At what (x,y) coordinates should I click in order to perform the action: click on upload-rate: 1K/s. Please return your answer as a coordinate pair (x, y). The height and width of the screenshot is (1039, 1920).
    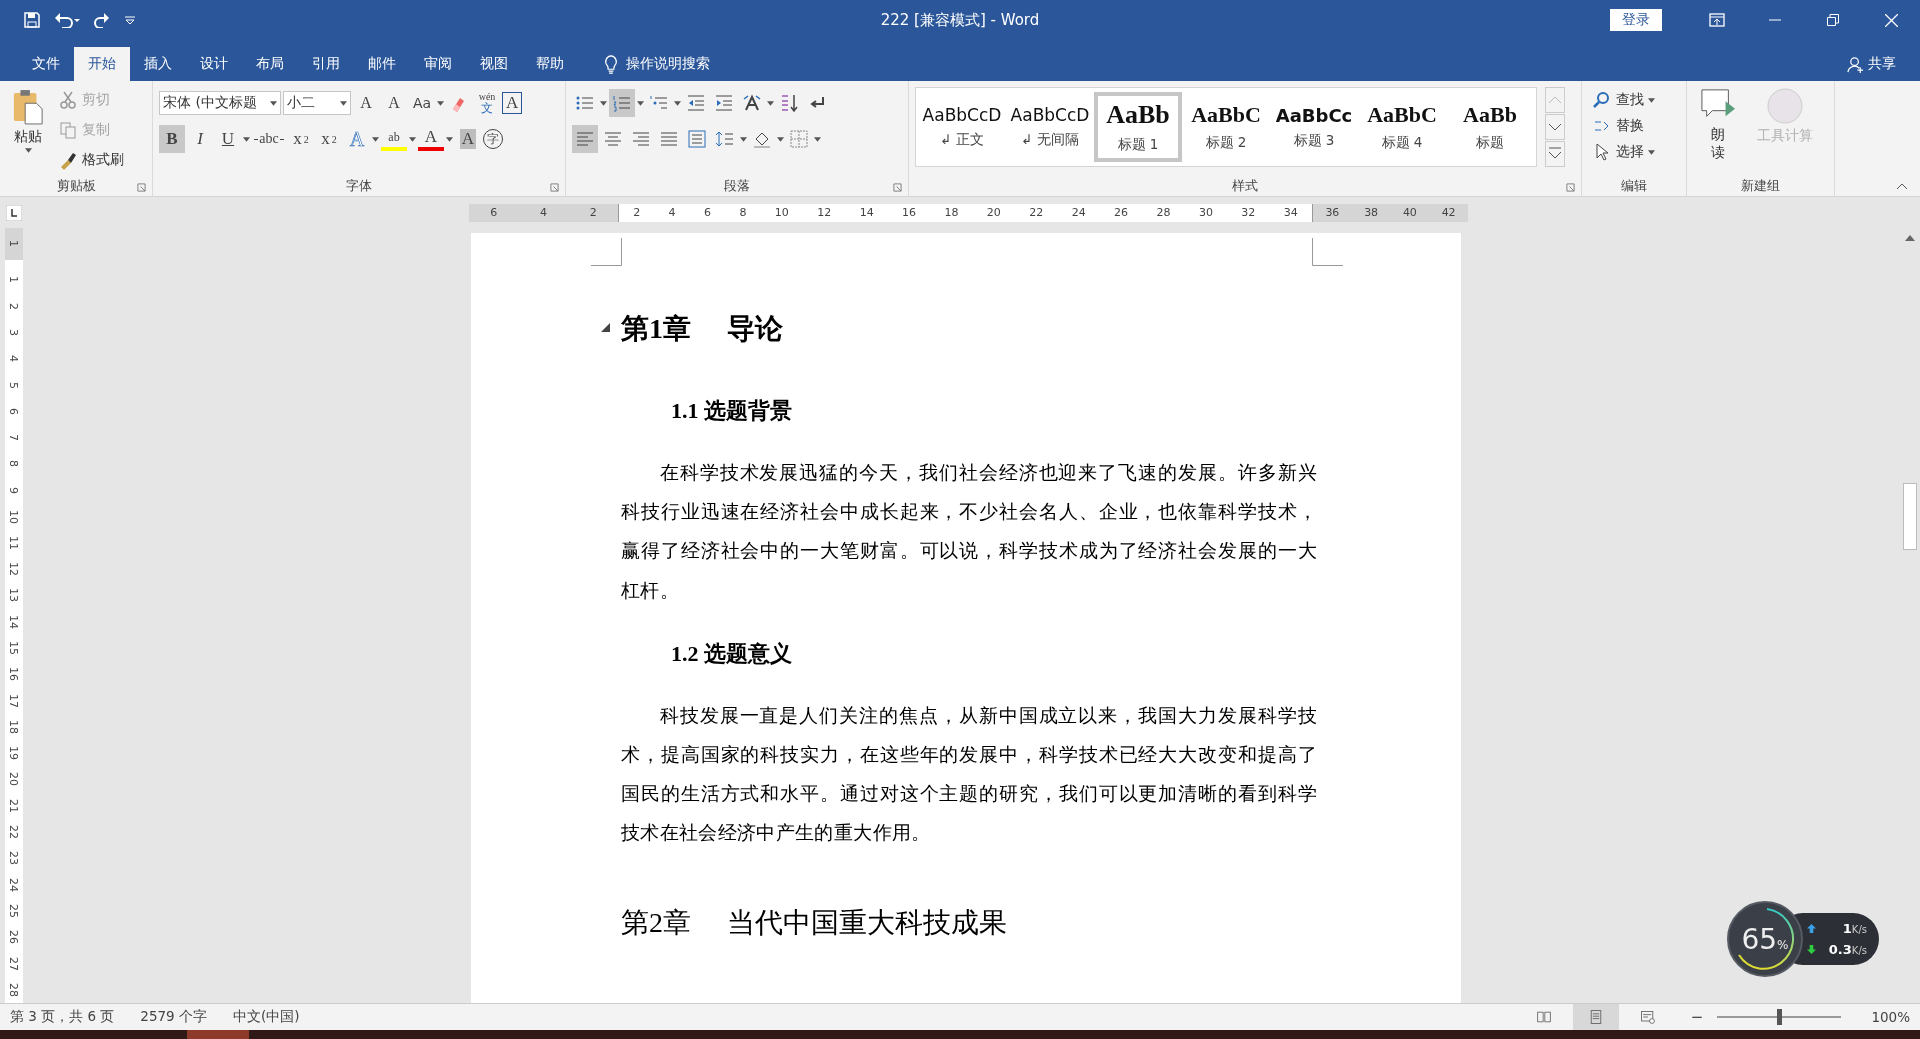
    Looking at the image, I should click on (1854, 928).